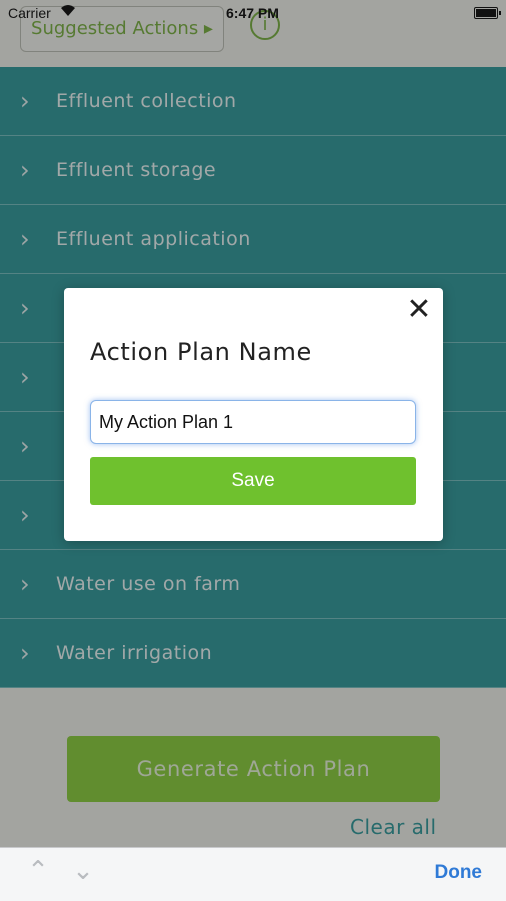 This screenshot has height=901, width=506. I want to click on clock: 6:47 PM, so click(252, 13).